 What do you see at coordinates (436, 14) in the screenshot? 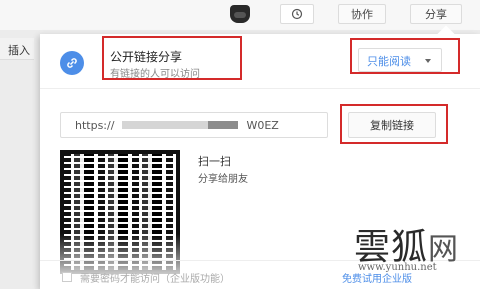
I see `share-button: 分享` at bounding box center [436, 14].